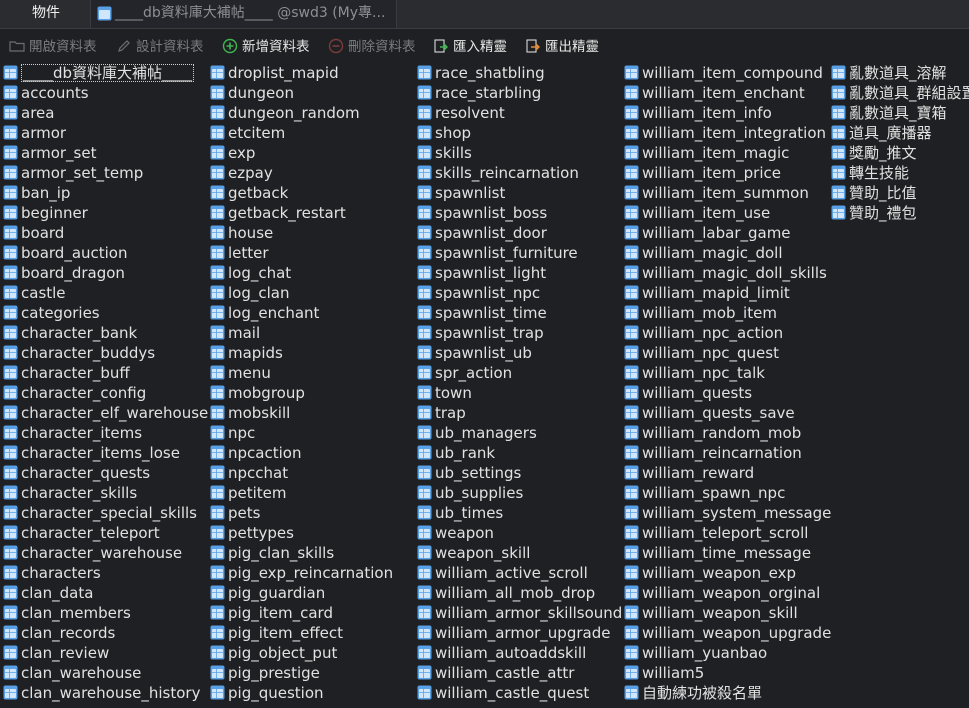 The width and height of the screenshot is (969, 708). What do you see at coordinates (518, 613) in the screenshot?
I see `table-item: william_armor_skillsound` at bounding box center [518, 613].